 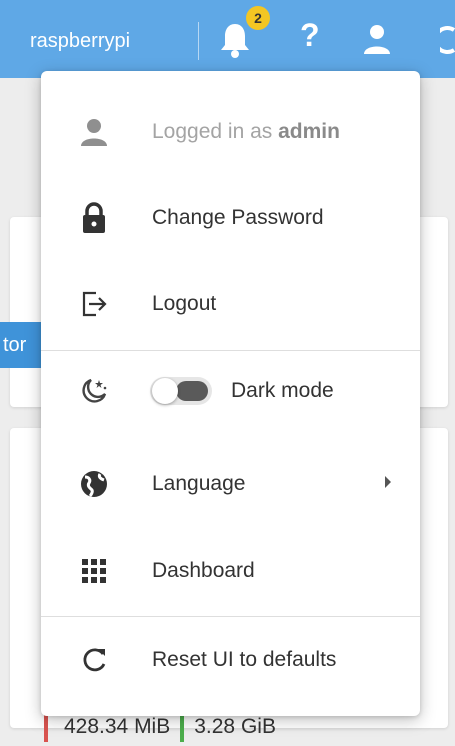 I want to click on toggle-knob, so click(x=165, y=391).